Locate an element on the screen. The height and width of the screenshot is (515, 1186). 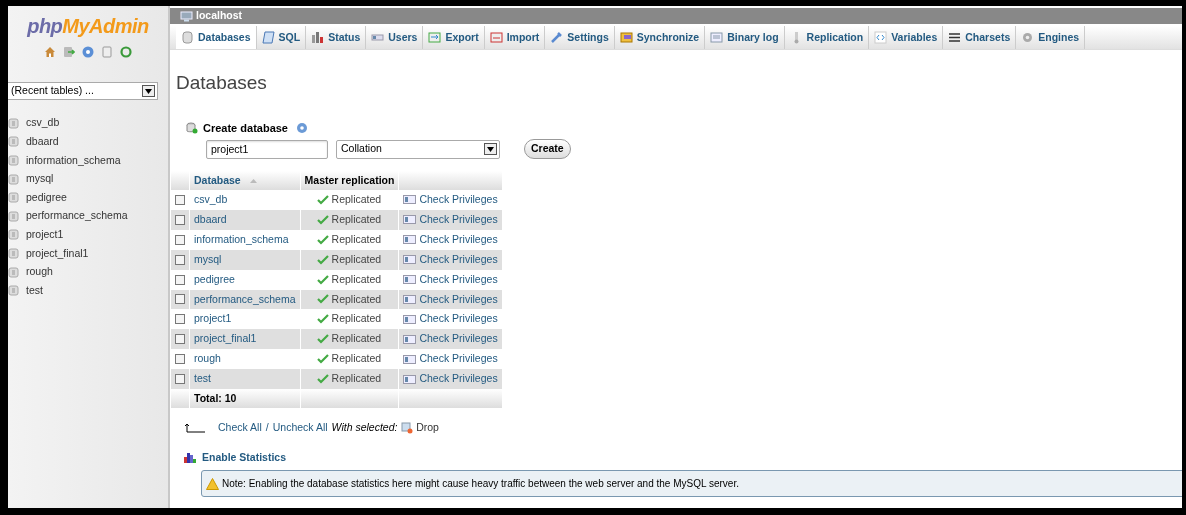
tab: Charsets is located at coordinates (980, 37).